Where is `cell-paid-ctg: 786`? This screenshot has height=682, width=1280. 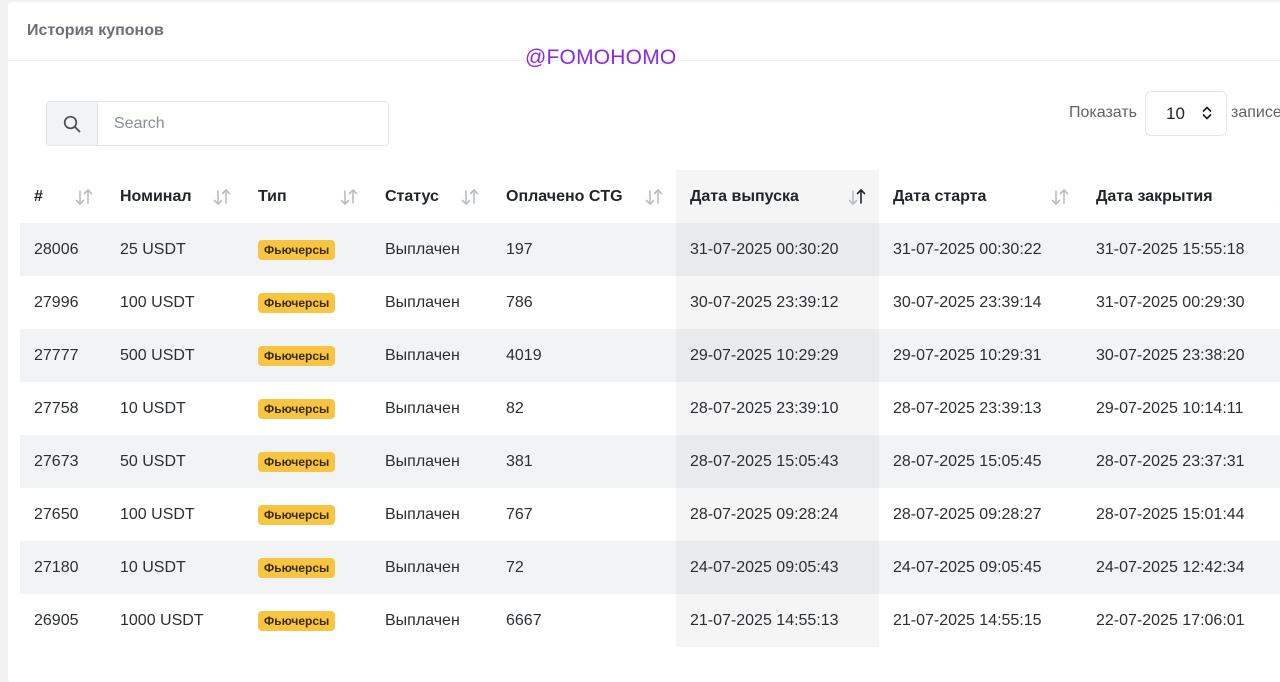
cell-paid-ctg: 786 is located at coordinates (584, 302).